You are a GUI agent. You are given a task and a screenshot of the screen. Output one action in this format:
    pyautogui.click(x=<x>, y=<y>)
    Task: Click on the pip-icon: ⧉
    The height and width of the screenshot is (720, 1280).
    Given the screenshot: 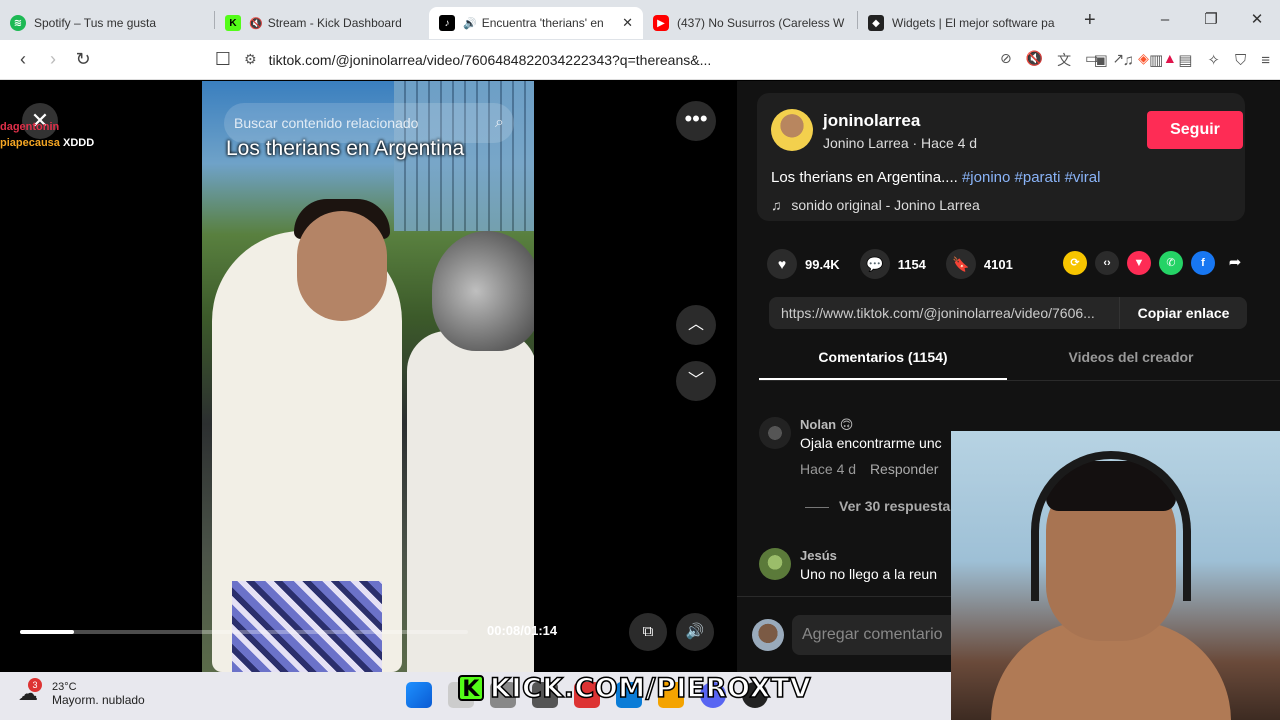 What is the action you would take?
    pyautogui.click(x=648, y=632)
    